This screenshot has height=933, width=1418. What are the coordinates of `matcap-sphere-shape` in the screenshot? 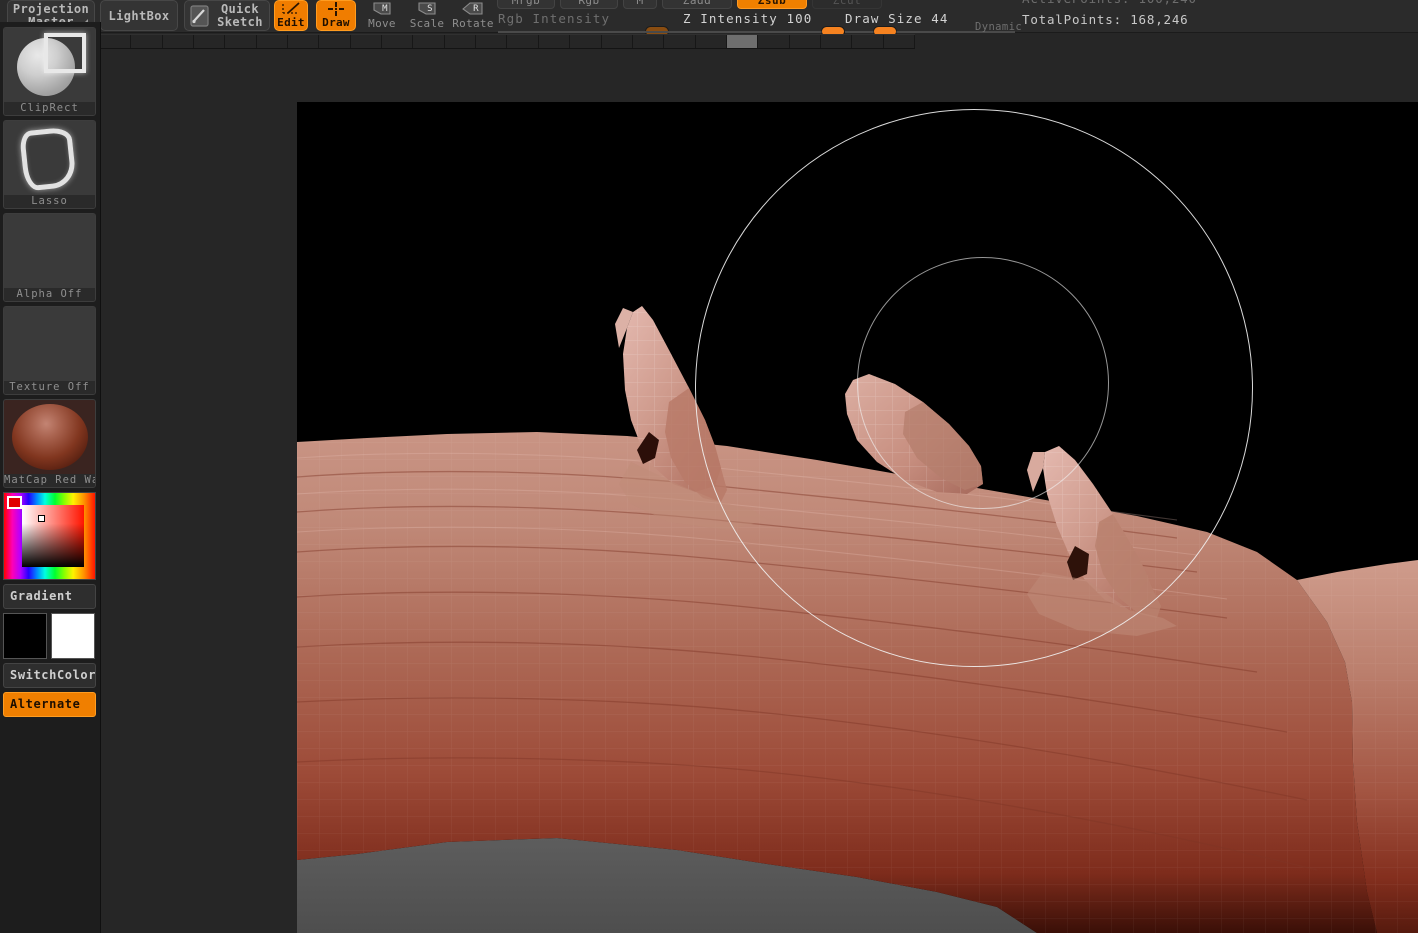 It's located at (50, 437).